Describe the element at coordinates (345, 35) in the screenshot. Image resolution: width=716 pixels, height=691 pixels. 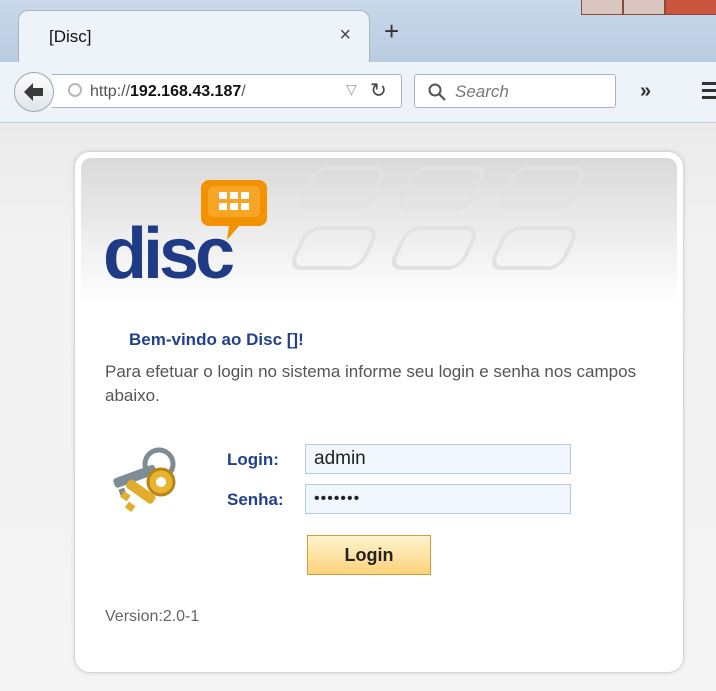
I see `tab-close-icon: ×` at that location.